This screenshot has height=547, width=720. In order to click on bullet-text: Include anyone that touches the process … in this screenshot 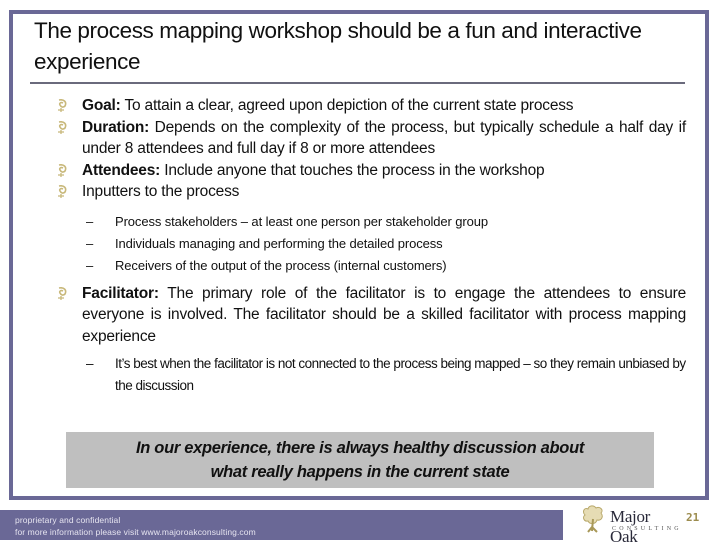, I will do `click(352, 170)`.